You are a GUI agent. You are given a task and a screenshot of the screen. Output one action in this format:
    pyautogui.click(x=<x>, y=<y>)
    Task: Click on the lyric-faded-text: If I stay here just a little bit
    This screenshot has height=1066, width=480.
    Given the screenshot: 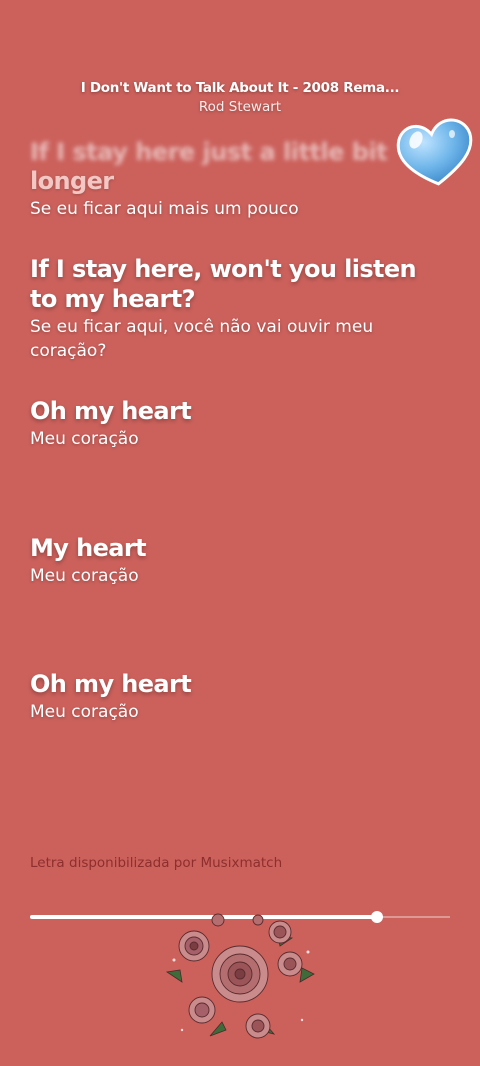 What is the action you would take?
    pyautogui.click(x=209, y=152)
    